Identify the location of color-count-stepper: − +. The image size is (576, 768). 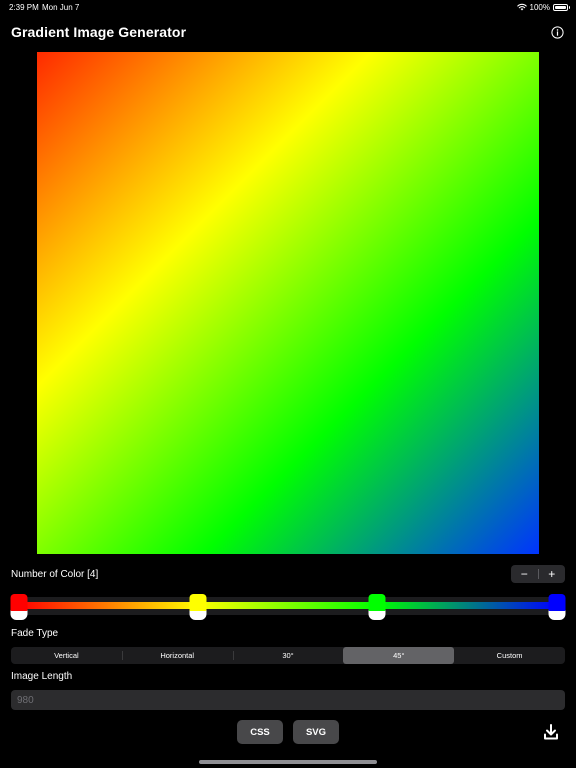
(538, 574).